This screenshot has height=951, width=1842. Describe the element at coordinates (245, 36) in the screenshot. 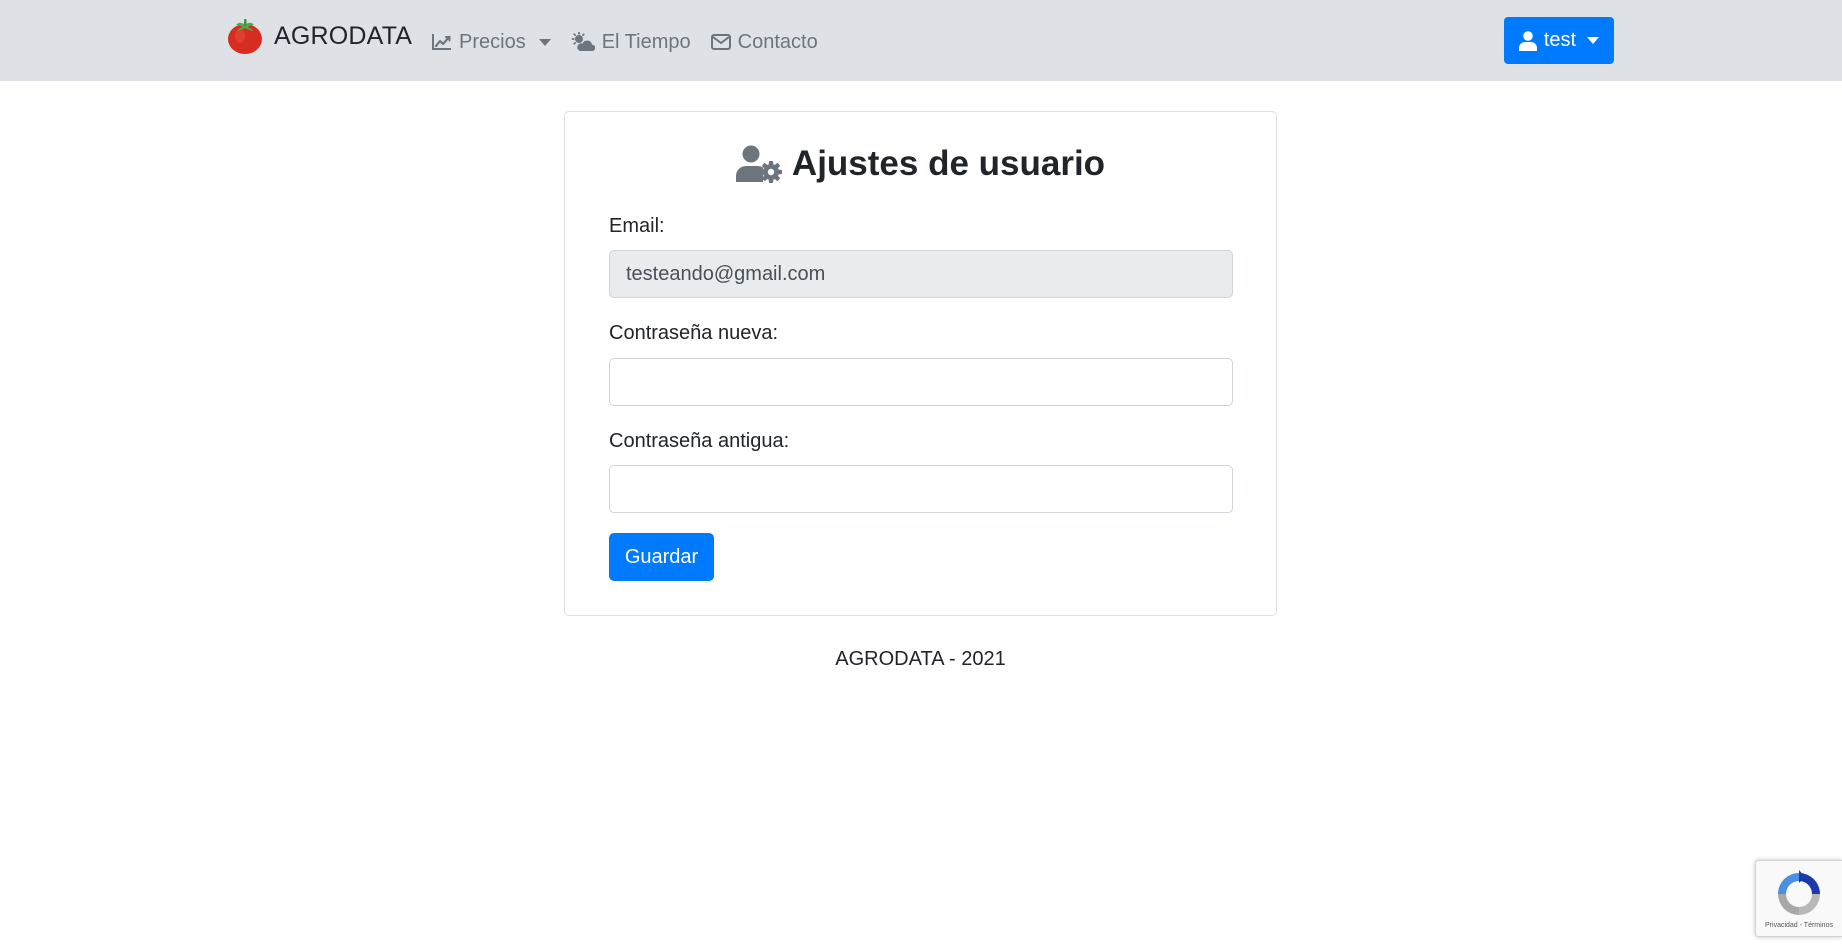

I see `tomato-logo-icon` at that location.